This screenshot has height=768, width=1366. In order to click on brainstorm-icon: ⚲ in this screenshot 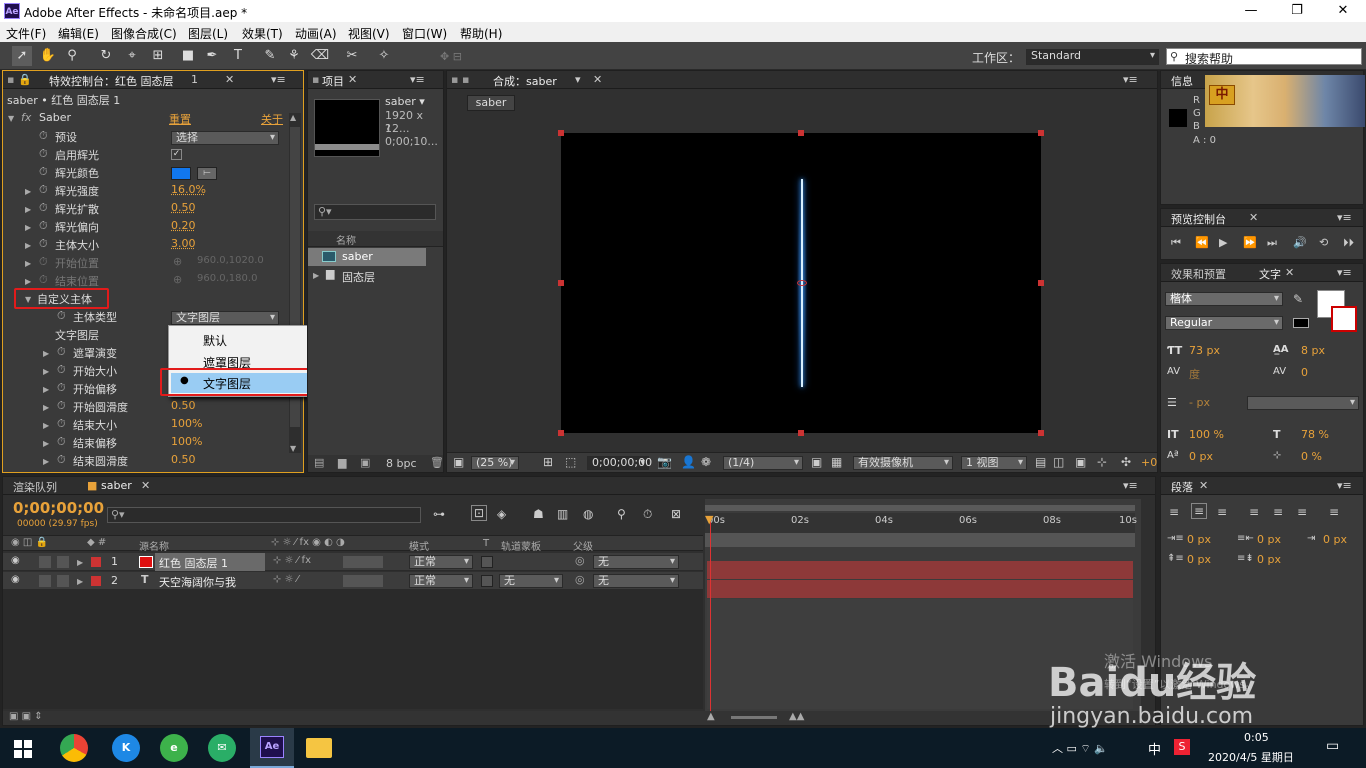, I will do `click(621, 514)`.